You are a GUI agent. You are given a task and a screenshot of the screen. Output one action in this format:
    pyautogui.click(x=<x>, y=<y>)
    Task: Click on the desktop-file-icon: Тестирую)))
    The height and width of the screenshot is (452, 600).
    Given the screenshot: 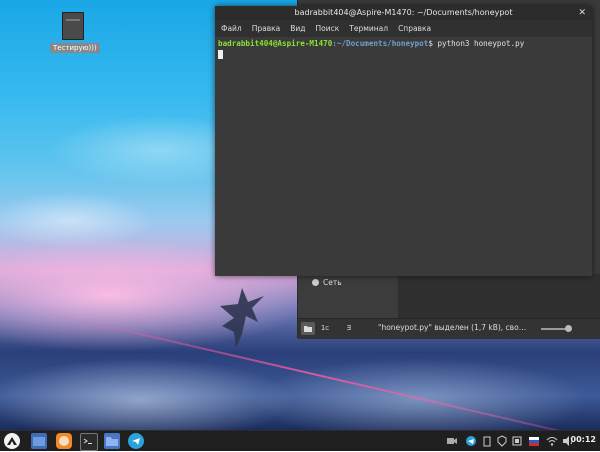 What is the action you would take?
    pyautogui.click(x=75, y=32)
    